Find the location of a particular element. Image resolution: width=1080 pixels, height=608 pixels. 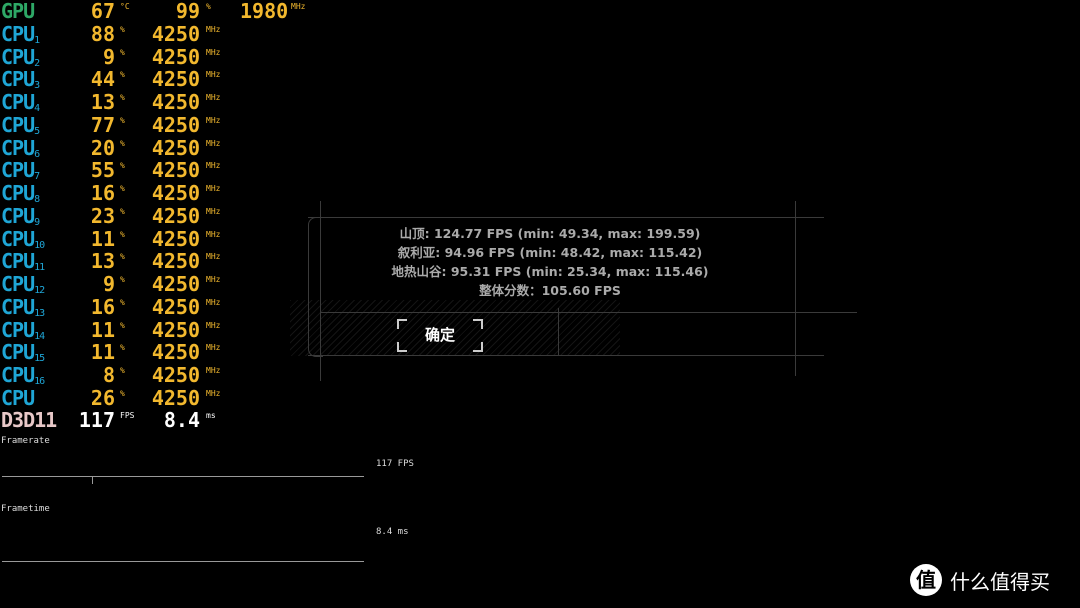

cpu-load: 20 is located at coordinates (102, 148).